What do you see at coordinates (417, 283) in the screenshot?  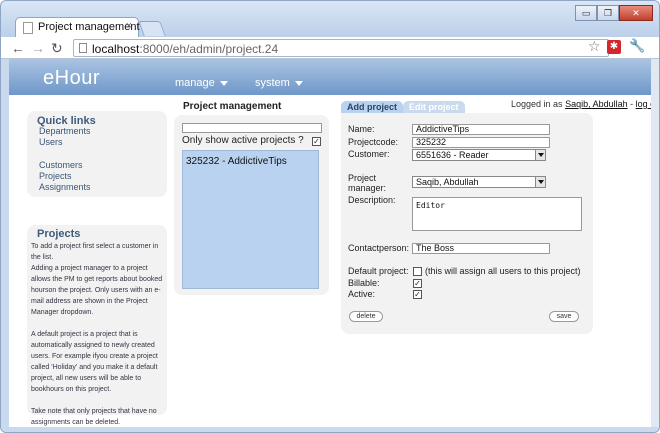 I see `billable-checkbox: ✓` at bounding box center [417, 283].